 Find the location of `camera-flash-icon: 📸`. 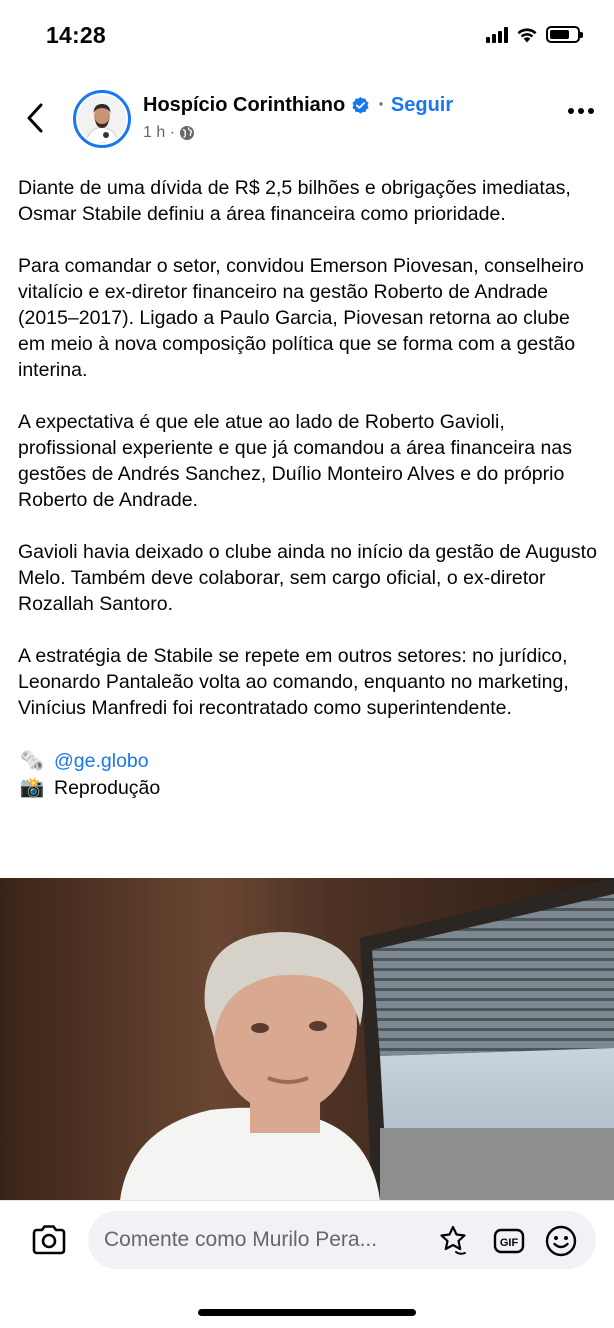

camera-flash-icon: 📸 is located at coordinates (32, 787).